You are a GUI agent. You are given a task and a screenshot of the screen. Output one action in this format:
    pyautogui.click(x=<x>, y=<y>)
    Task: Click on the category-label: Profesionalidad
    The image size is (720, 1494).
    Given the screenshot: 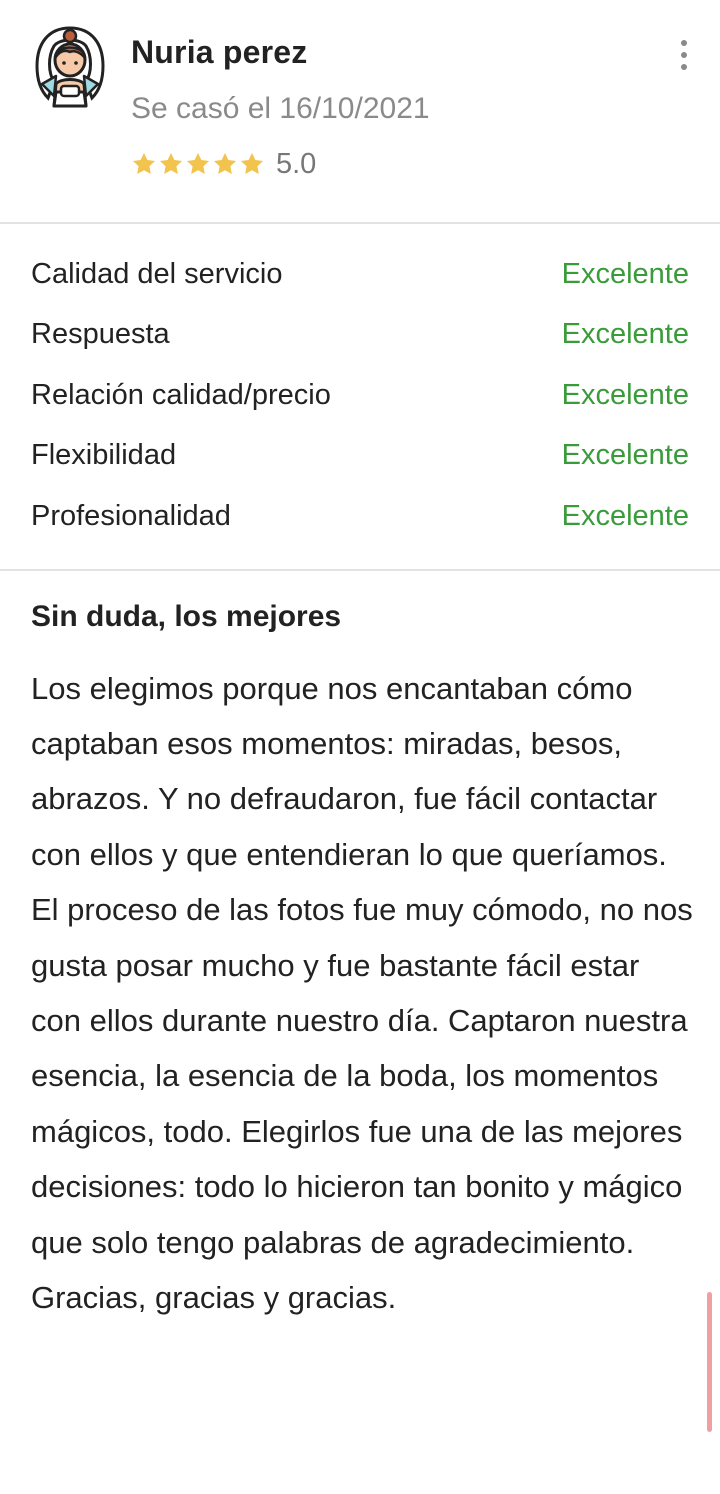 What is the action you would take?
    pyautogui.click(x=131, y=515)
    